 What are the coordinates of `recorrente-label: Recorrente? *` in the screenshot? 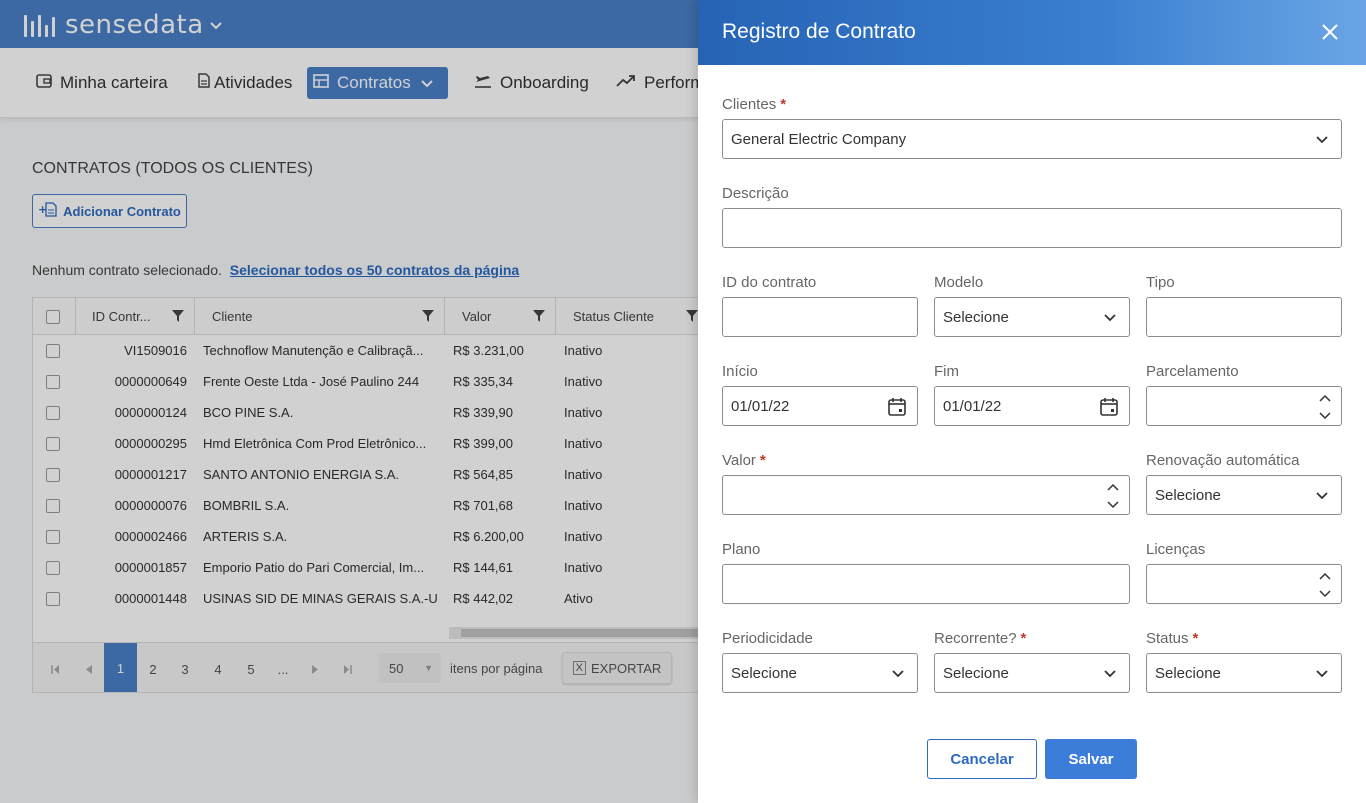 It's located at (980, 638).